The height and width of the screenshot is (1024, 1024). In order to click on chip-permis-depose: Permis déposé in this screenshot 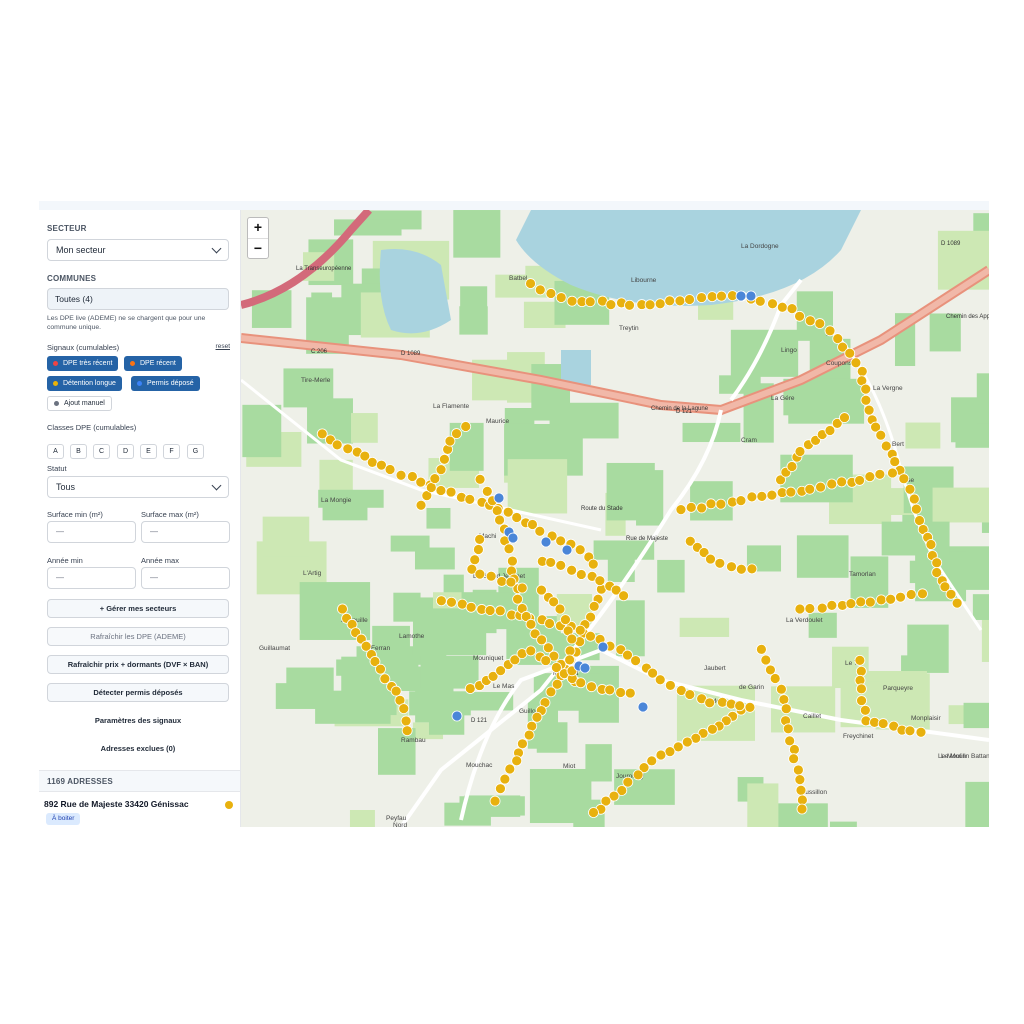, I will do `click(165, 383)`.